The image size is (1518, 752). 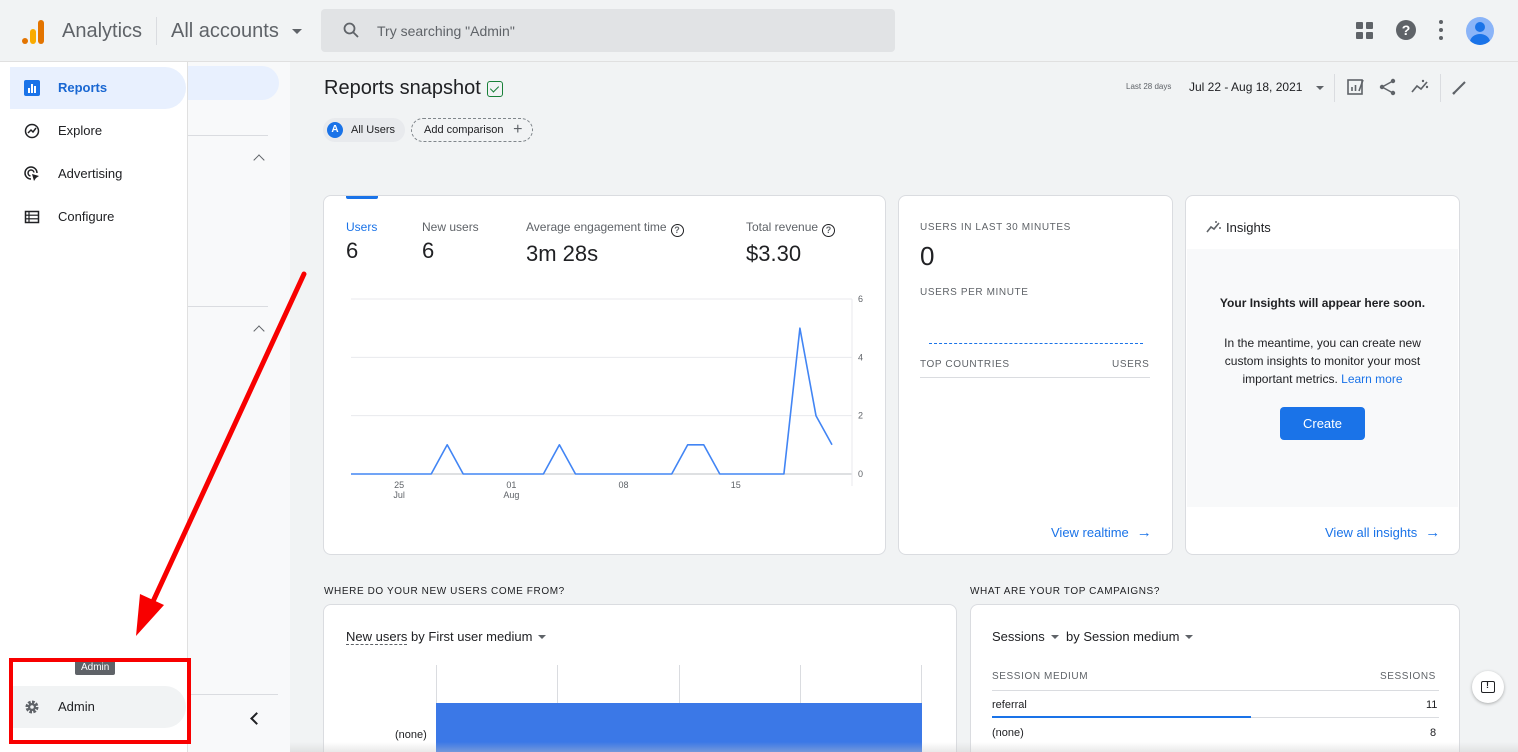 I want to click on secondary-nav, so click(x=239, y=407).